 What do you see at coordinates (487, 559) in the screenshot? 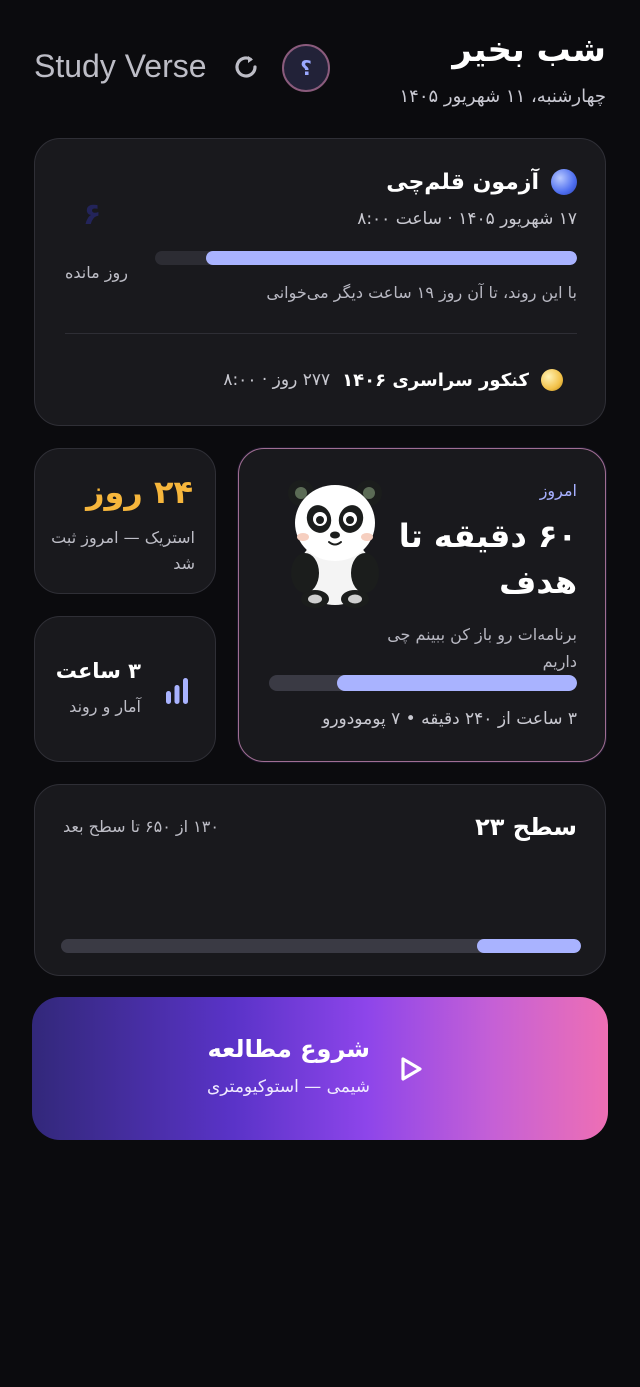
I see `today-goal-text: ۶۰ دقیقه تا هدف` at bounding box center [487, 559].